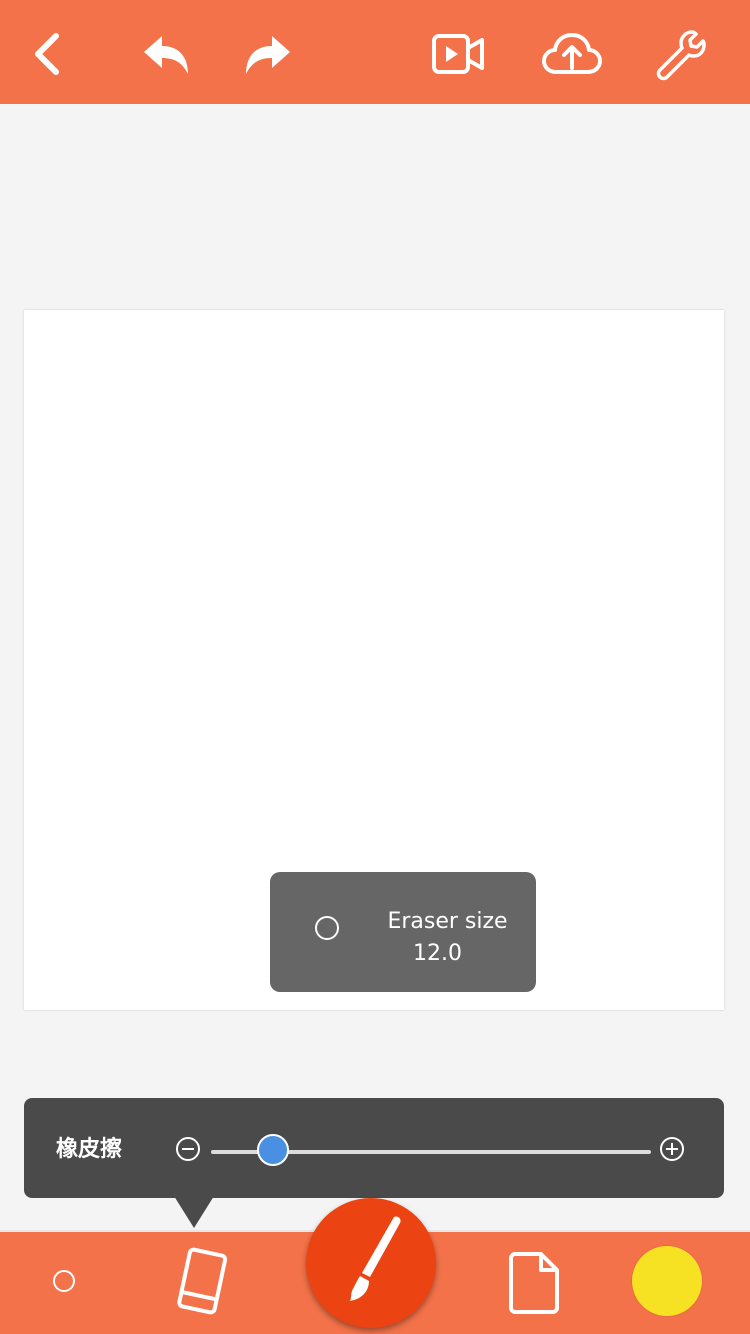 The width and height of the screenshot is (750, 1334). What do you see at coordinates (375, 1258) in the screenshot?
I see `brush-icon` at bounding box center [375, 1258].